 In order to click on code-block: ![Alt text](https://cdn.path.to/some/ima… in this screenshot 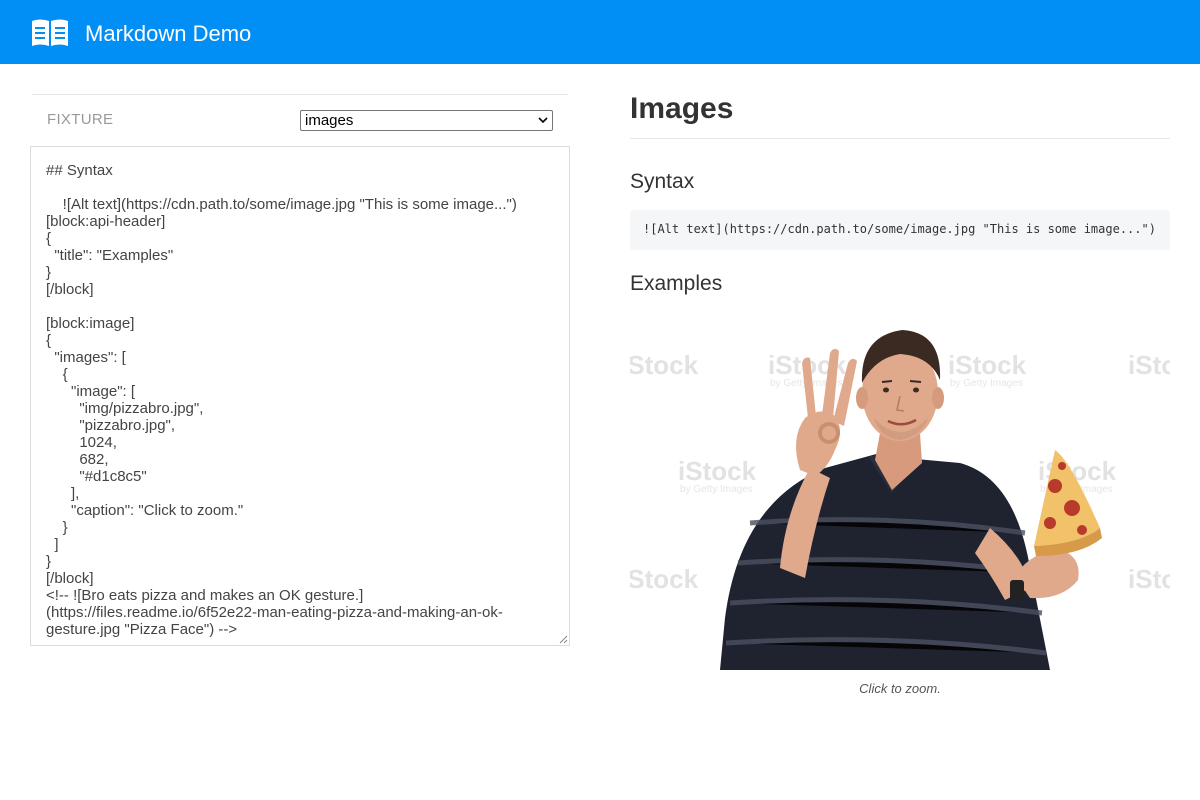, I will do `click(900, 230)`.